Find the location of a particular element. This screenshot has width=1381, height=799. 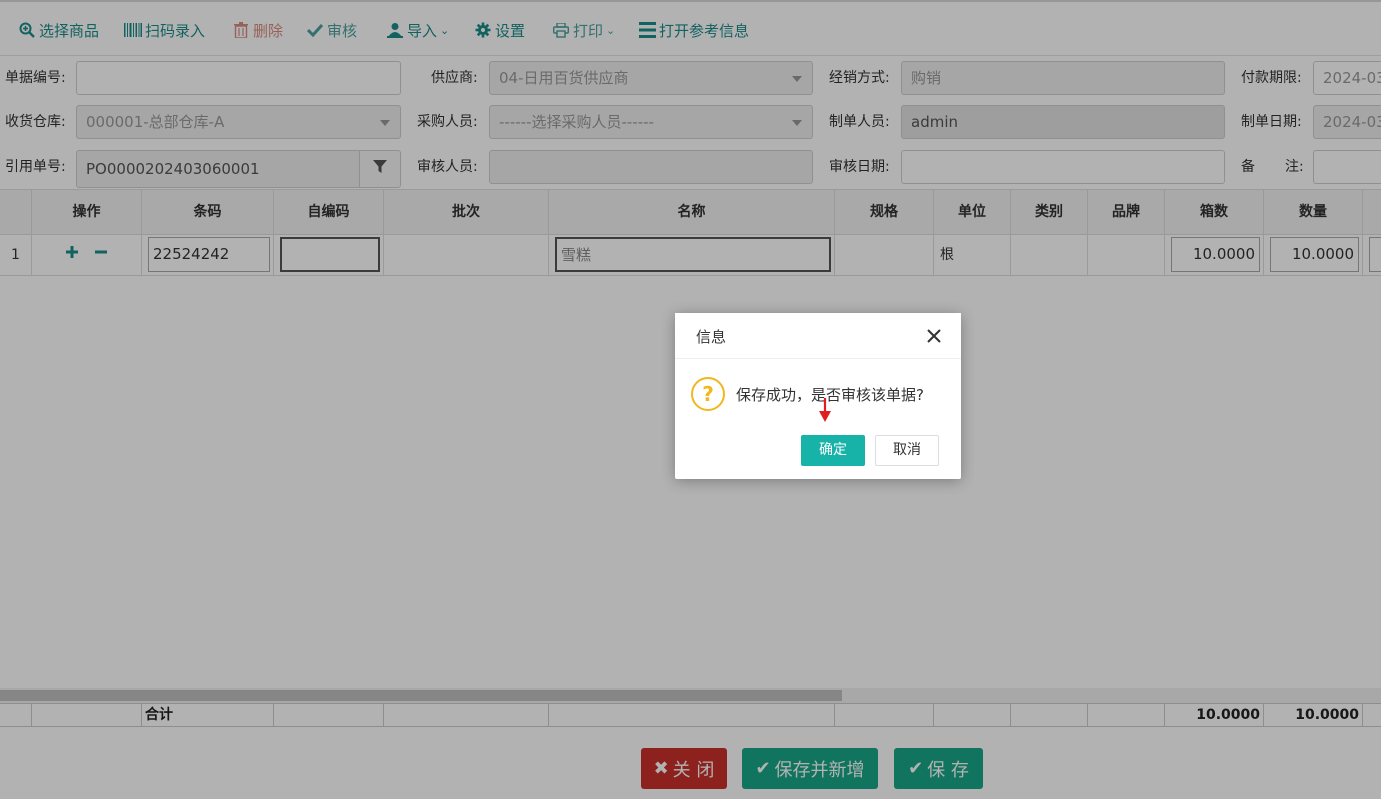

arrow-down-icon is located at coordinates (825, 410).